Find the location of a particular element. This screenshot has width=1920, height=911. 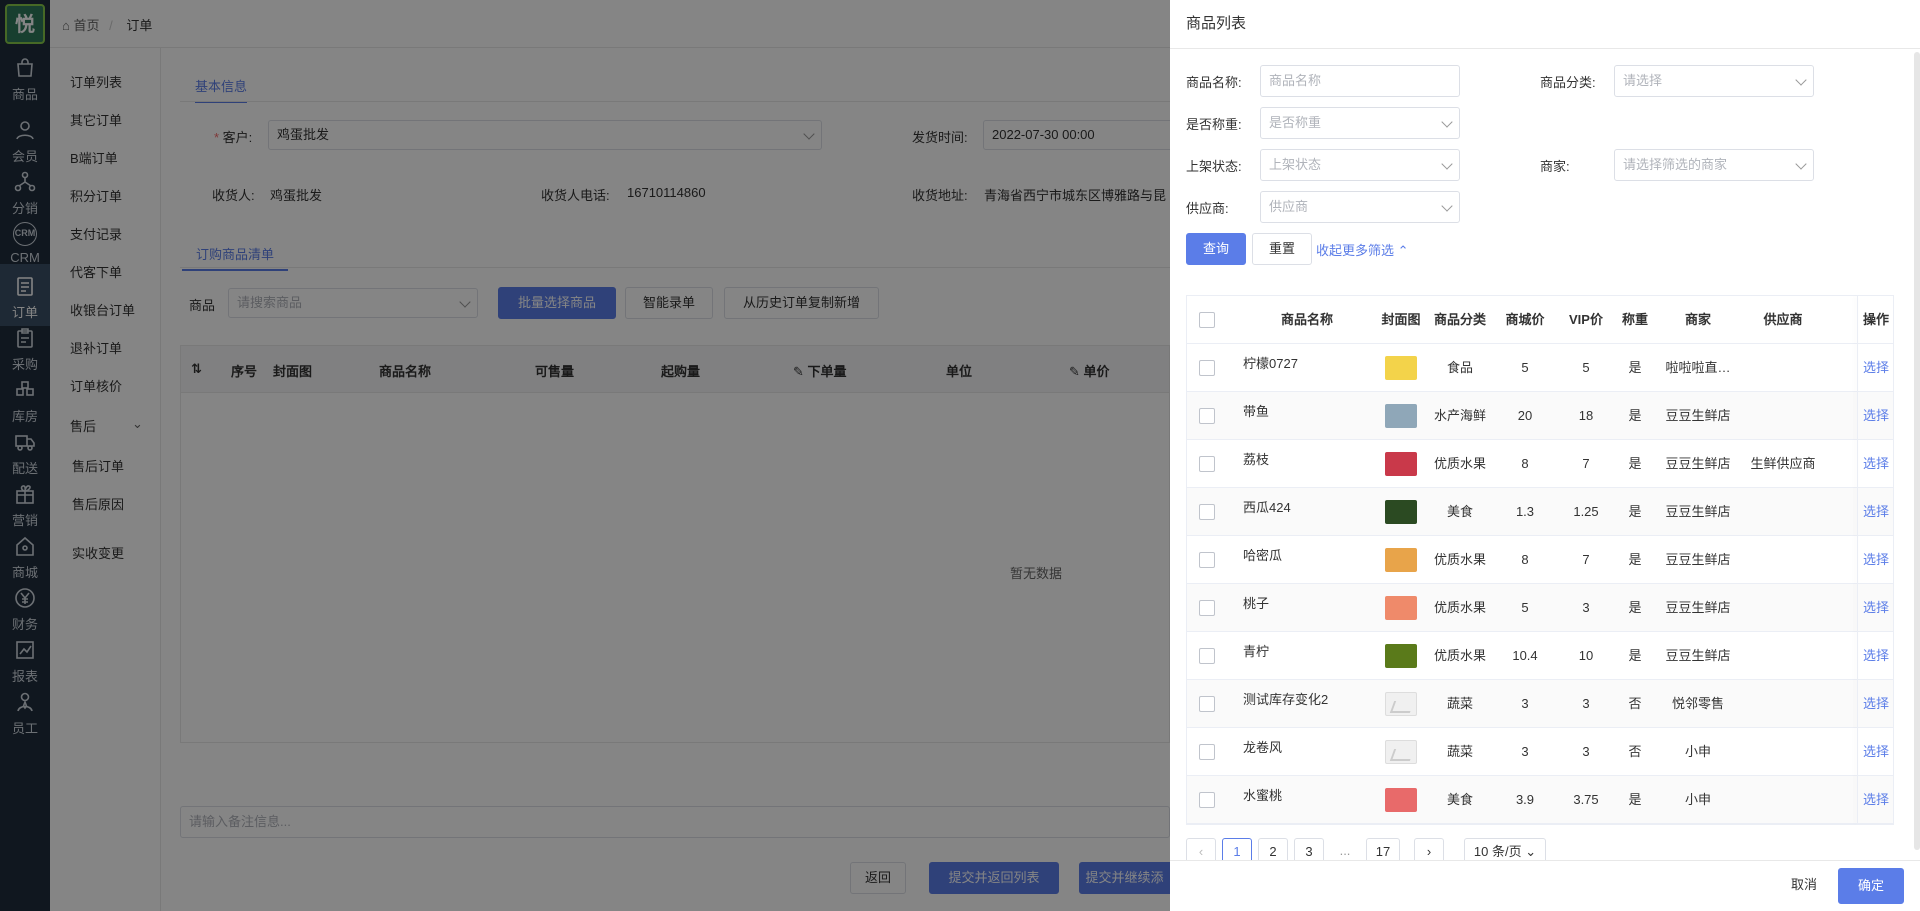

product-price: 5 is located at coordinates (1525, 607).